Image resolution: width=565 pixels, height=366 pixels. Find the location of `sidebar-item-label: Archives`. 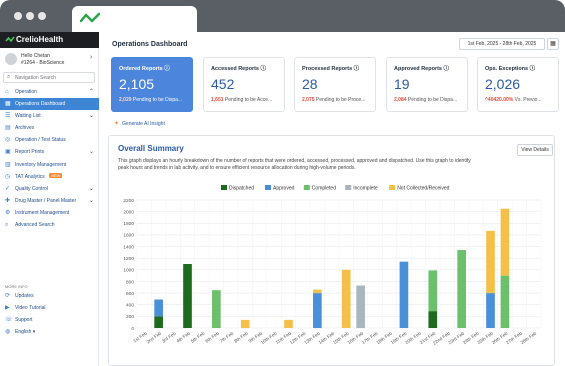

sidebar-item-label: Archives is located at coordinates (25, 128).